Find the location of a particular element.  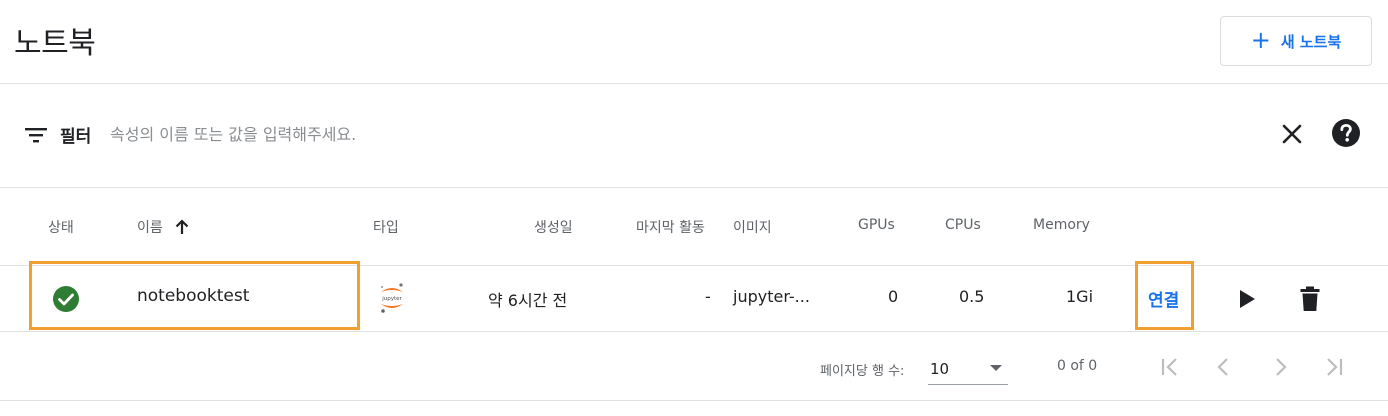

rows-per-page-label: 페이지당 행 수: is located at coordinates (862, 371).